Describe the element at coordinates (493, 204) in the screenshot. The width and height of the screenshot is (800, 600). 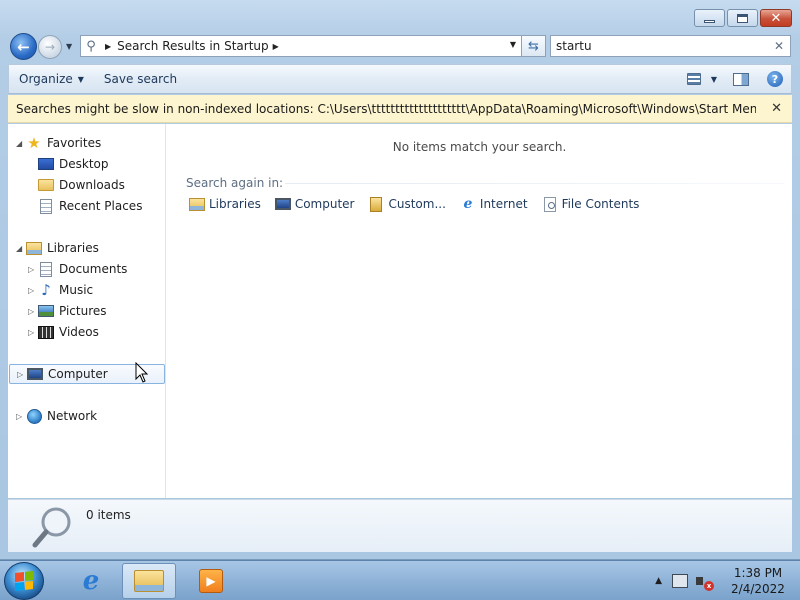
I see `search-again-internet: e Internet` at that location.